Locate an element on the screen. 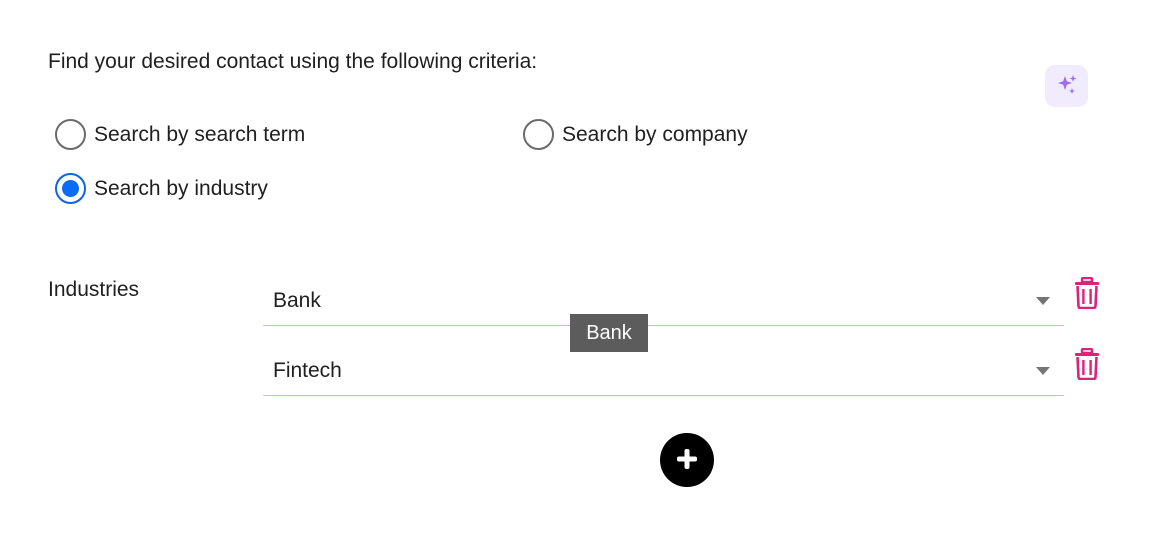  radio-label: Search by industry is located at coordinates (181, 188).